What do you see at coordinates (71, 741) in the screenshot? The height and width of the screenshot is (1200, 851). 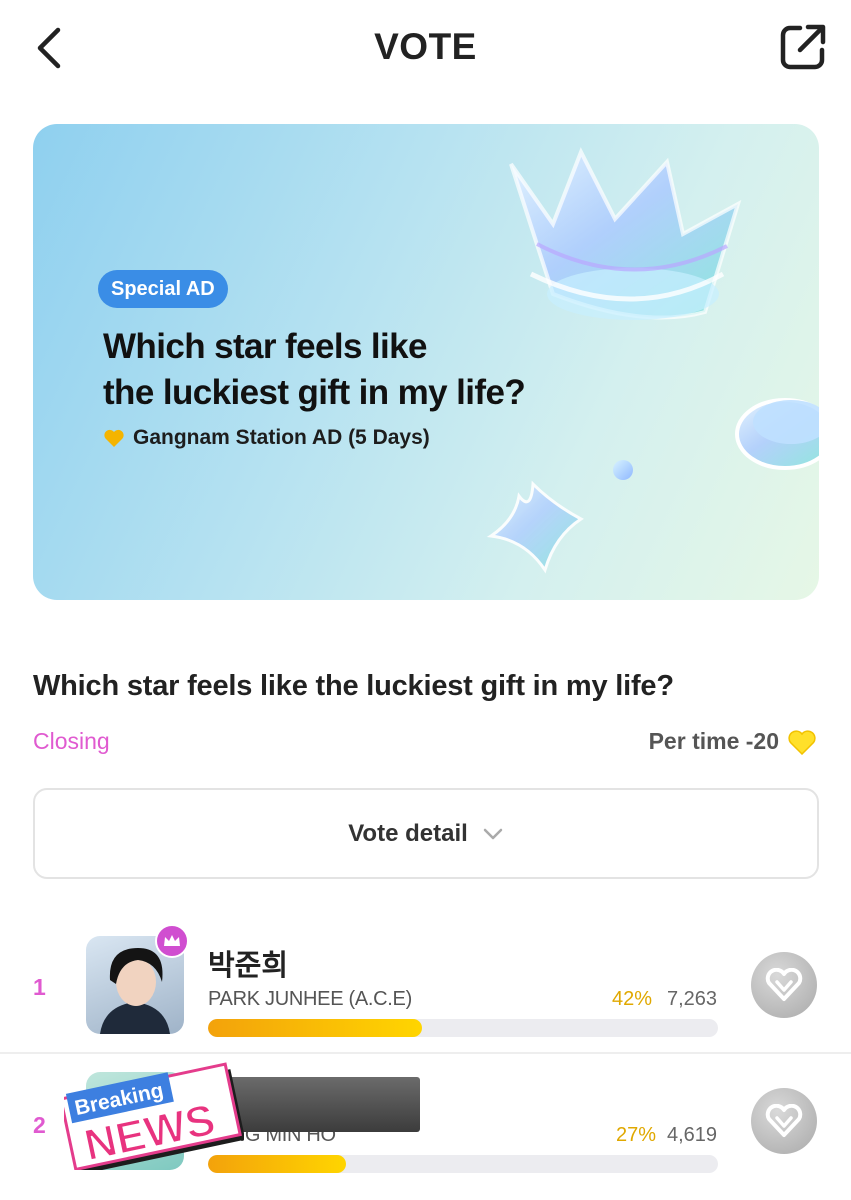 I see `vote-status: Closing` at bounding box center [71, 741].